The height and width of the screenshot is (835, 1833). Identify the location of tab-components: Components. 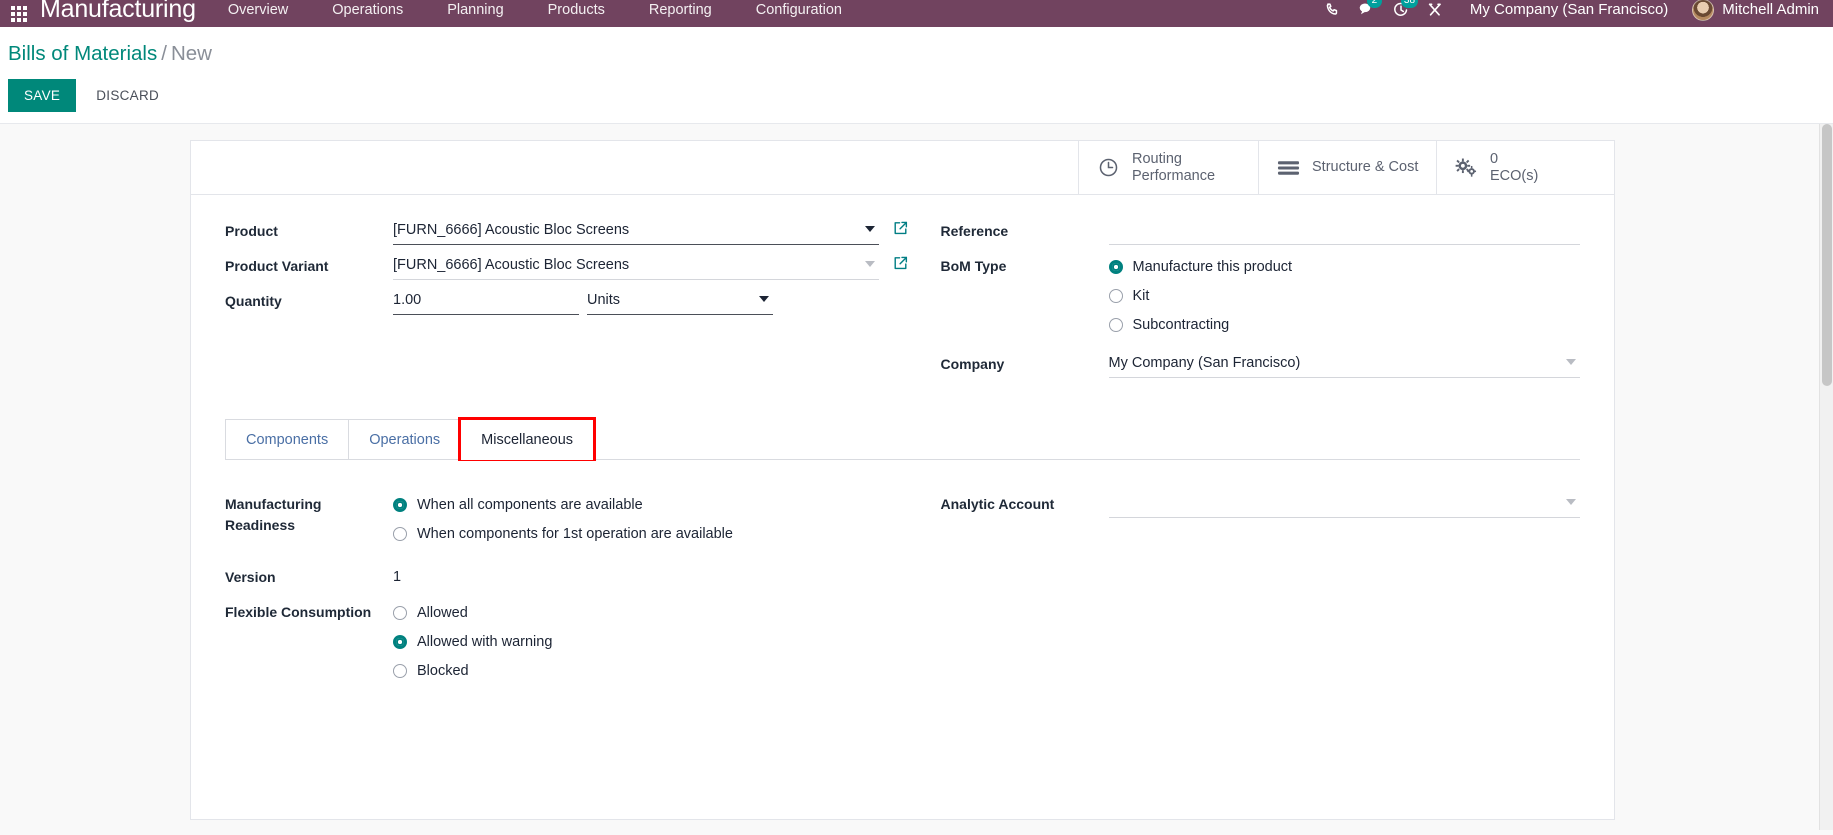
(287, 439).